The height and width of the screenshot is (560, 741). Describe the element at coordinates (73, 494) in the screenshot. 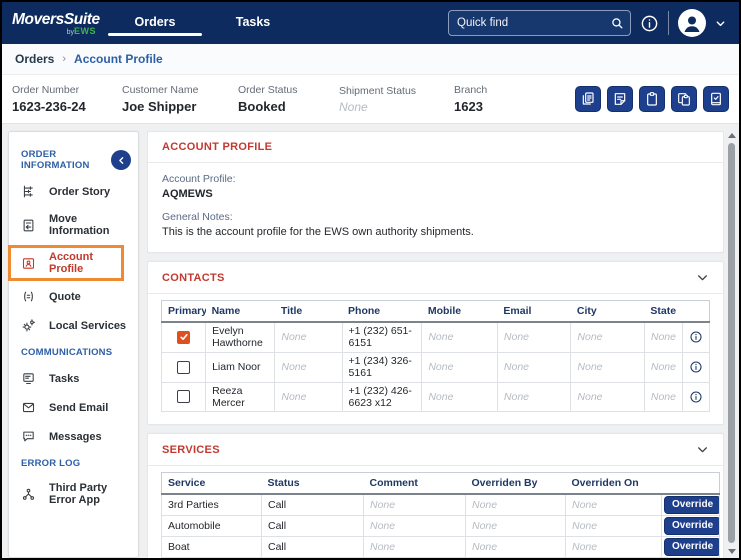

I see `sidebar-item-third-party-error-app: Third Party Error App` at that location.